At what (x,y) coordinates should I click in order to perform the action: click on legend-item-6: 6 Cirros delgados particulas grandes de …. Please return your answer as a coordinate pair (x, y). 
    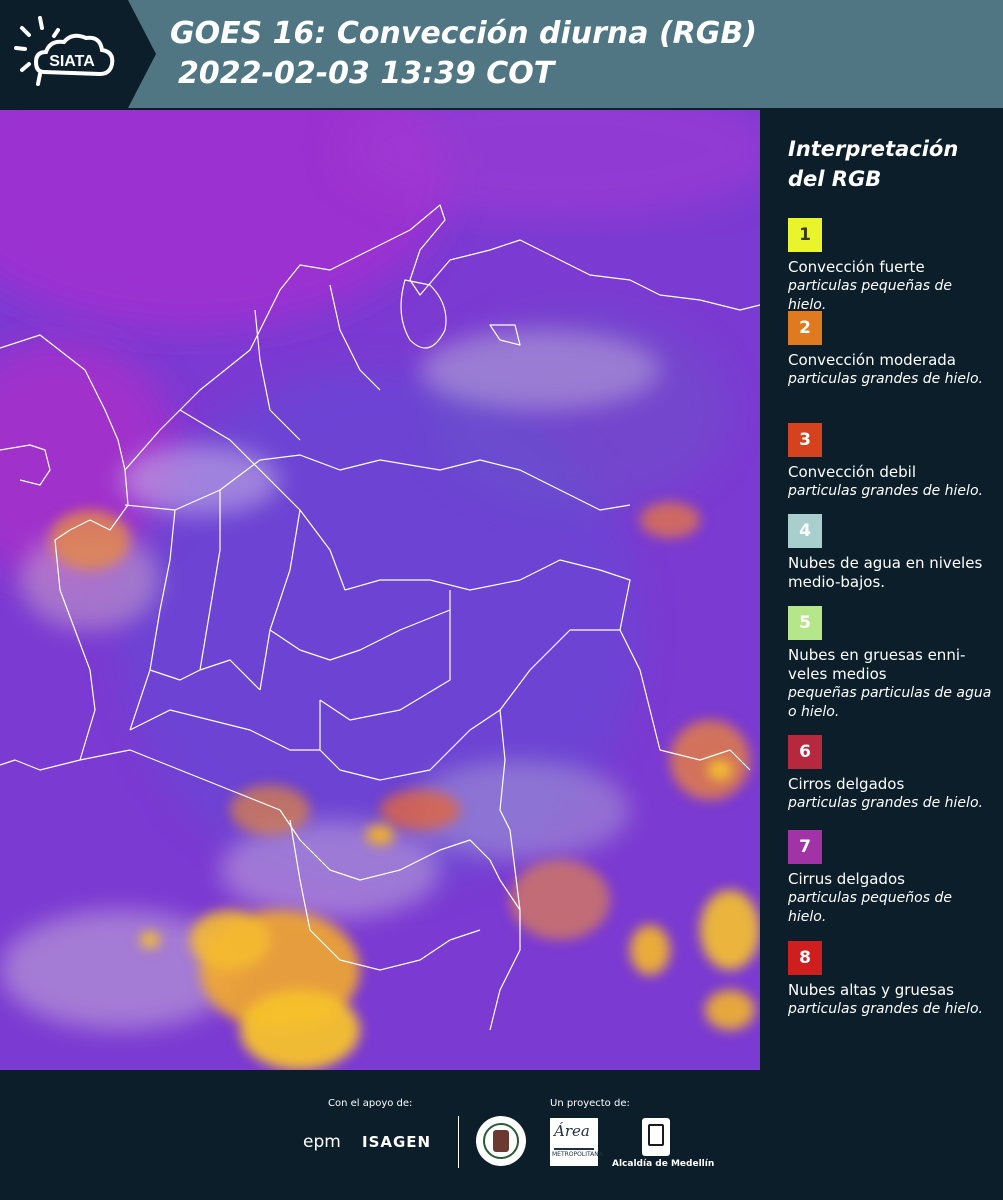
    Looking at the image, I should click on (890, 774).